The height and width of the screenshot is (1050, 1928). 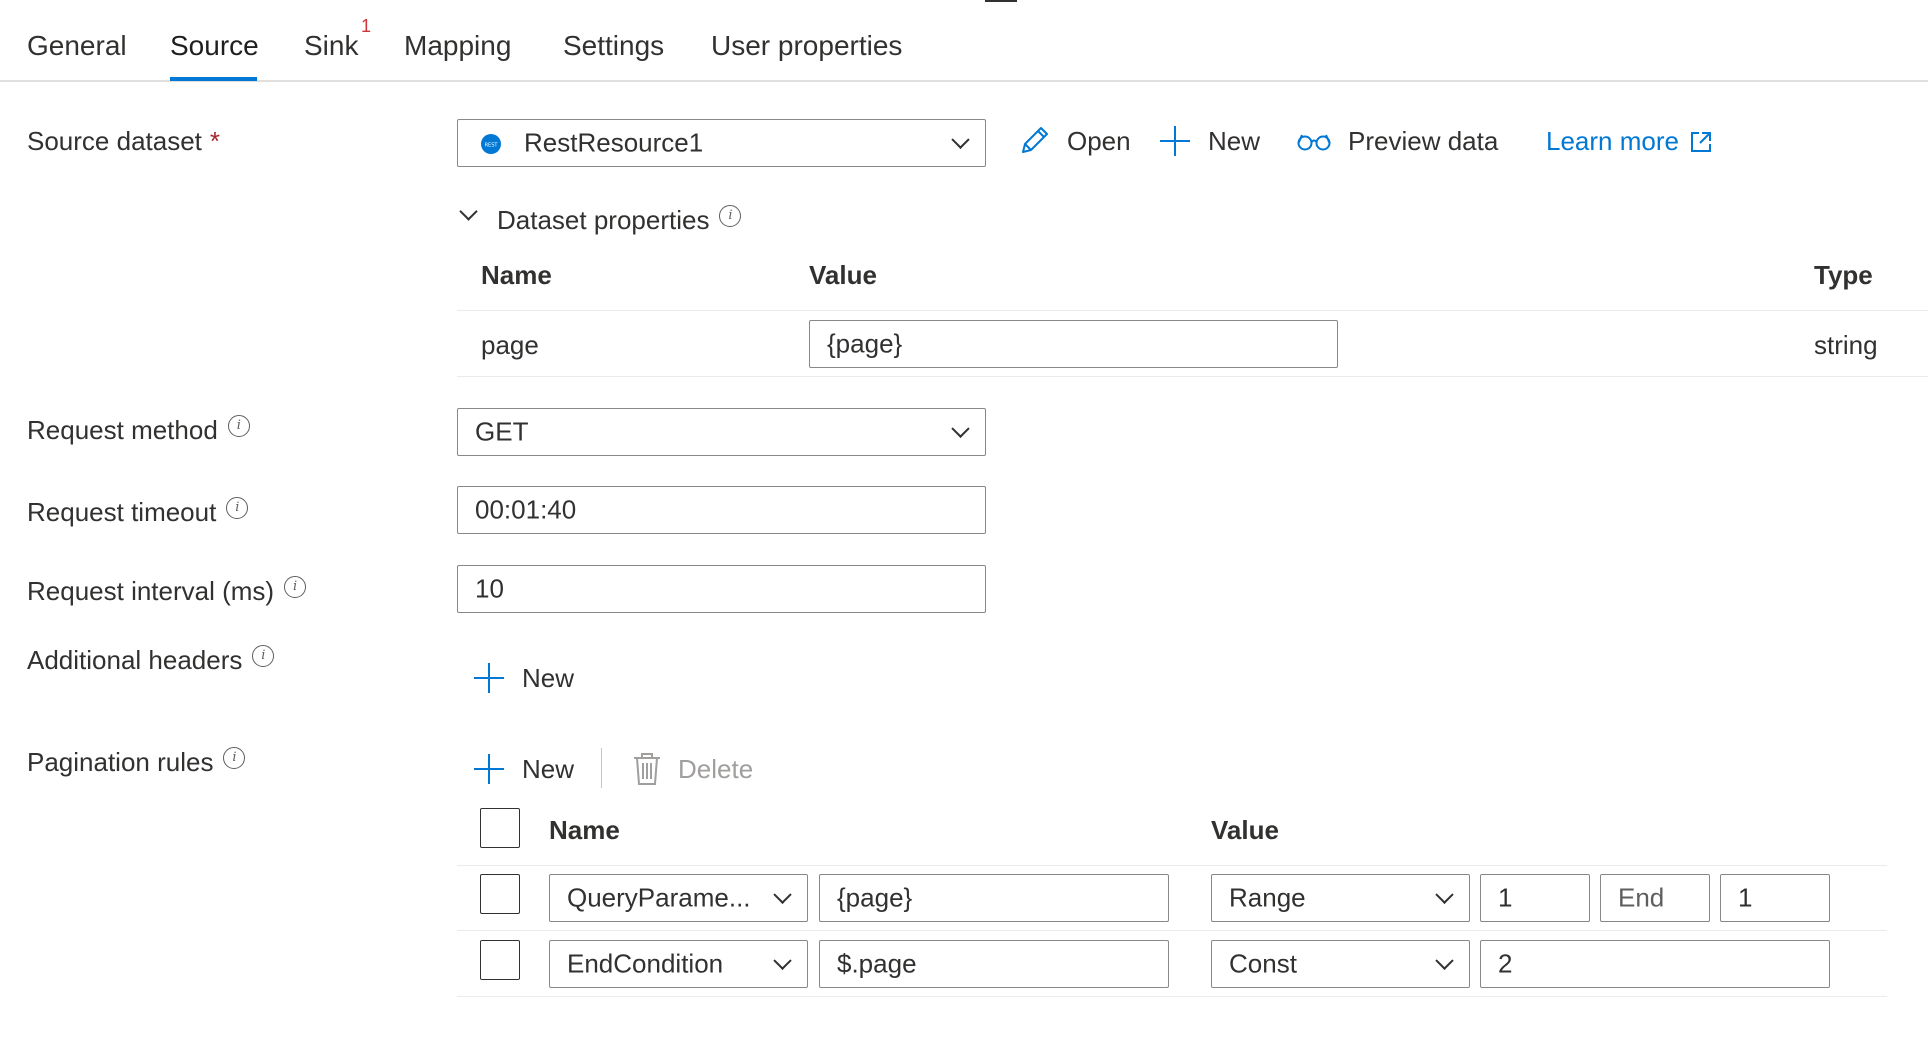 What do you see at coordinates (1314, 142) in the screenshot?
I see `glasses-icon` at bounding box center [1314, 142].